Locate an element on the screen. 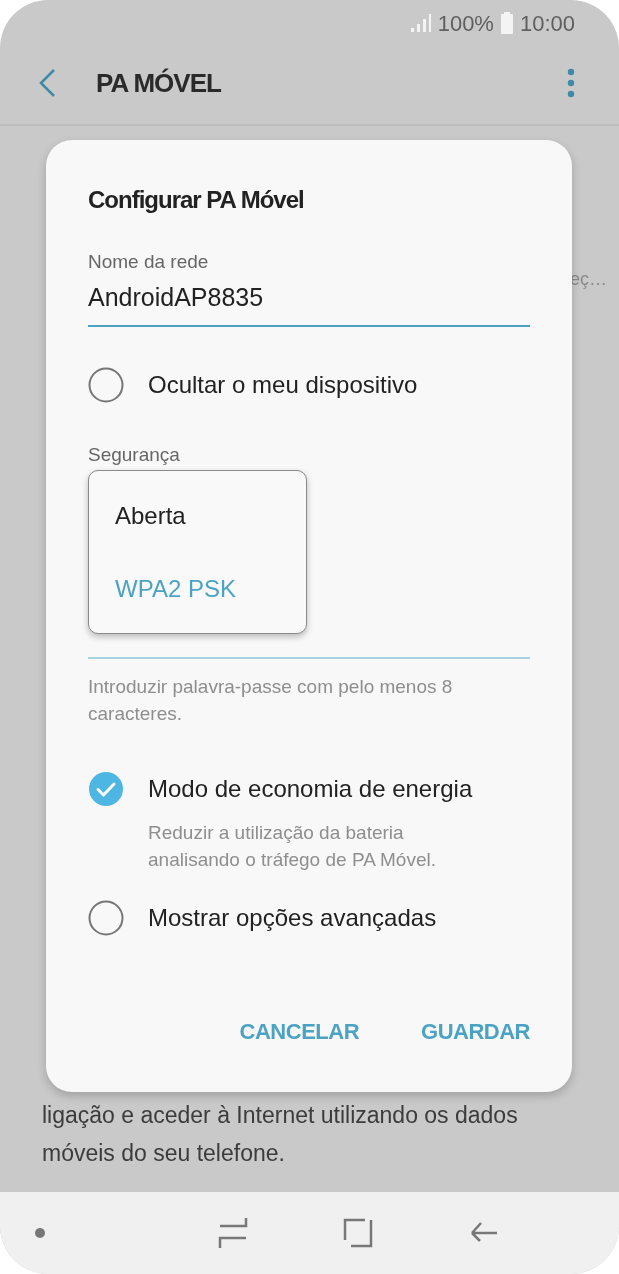 This screenshot has width=619, height=1274. option-label: Modo de economia de energia is located at coordinates (310, 789).